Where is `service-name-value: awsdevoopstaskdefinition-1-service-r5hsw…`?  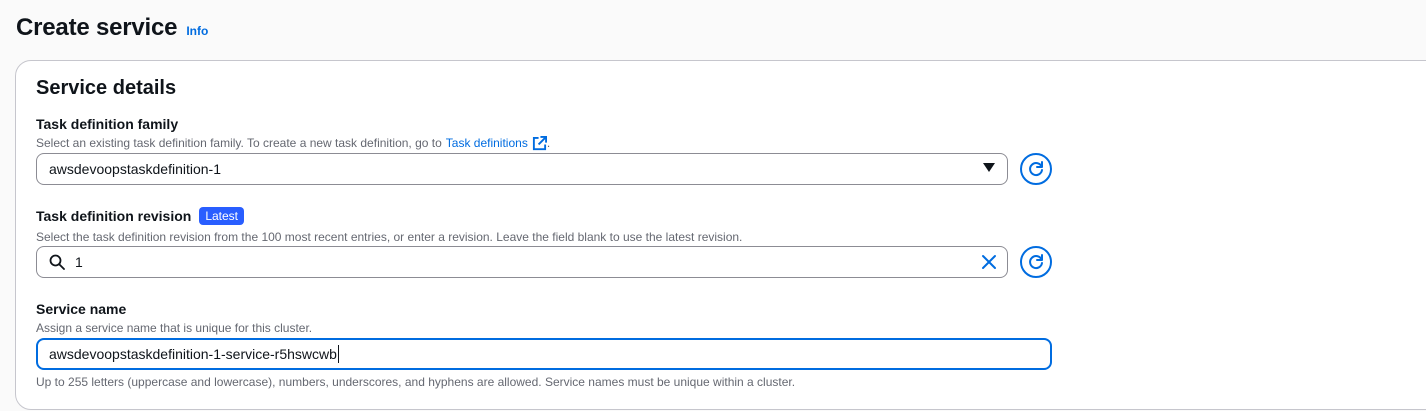
service-name-value: awsdevoopstaskdefinition-1-service-r5hsw… is located at coordinates (193, 354).